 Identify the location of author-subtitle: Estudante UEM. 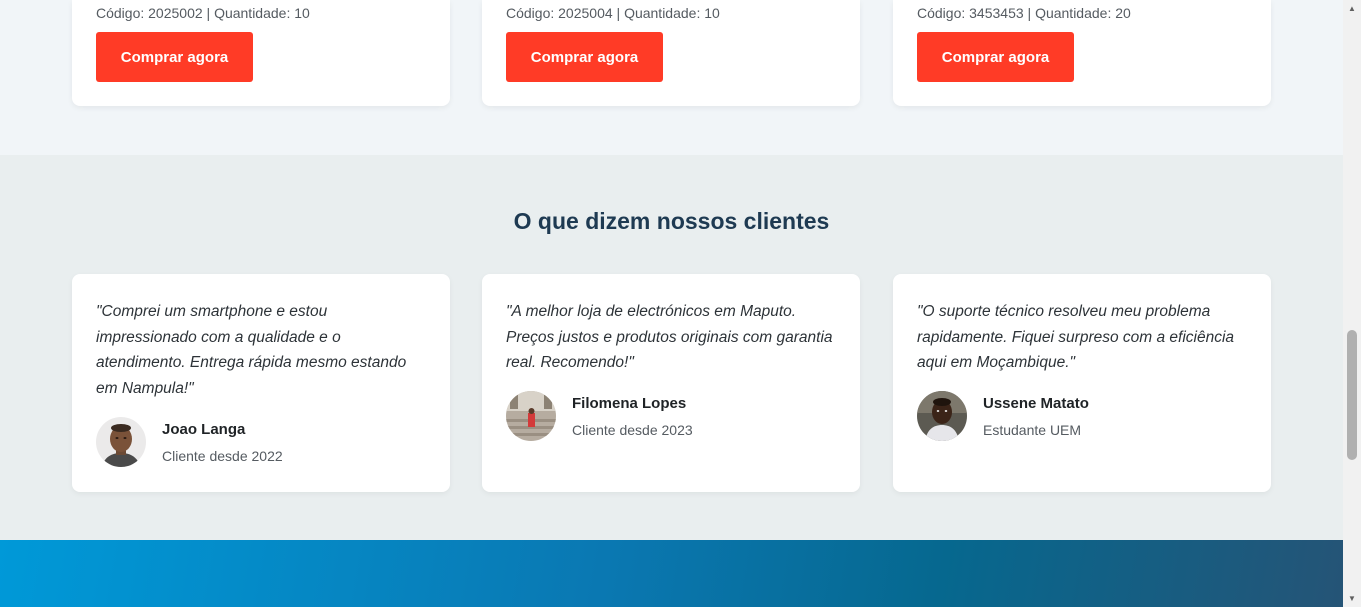
(1032, 429).